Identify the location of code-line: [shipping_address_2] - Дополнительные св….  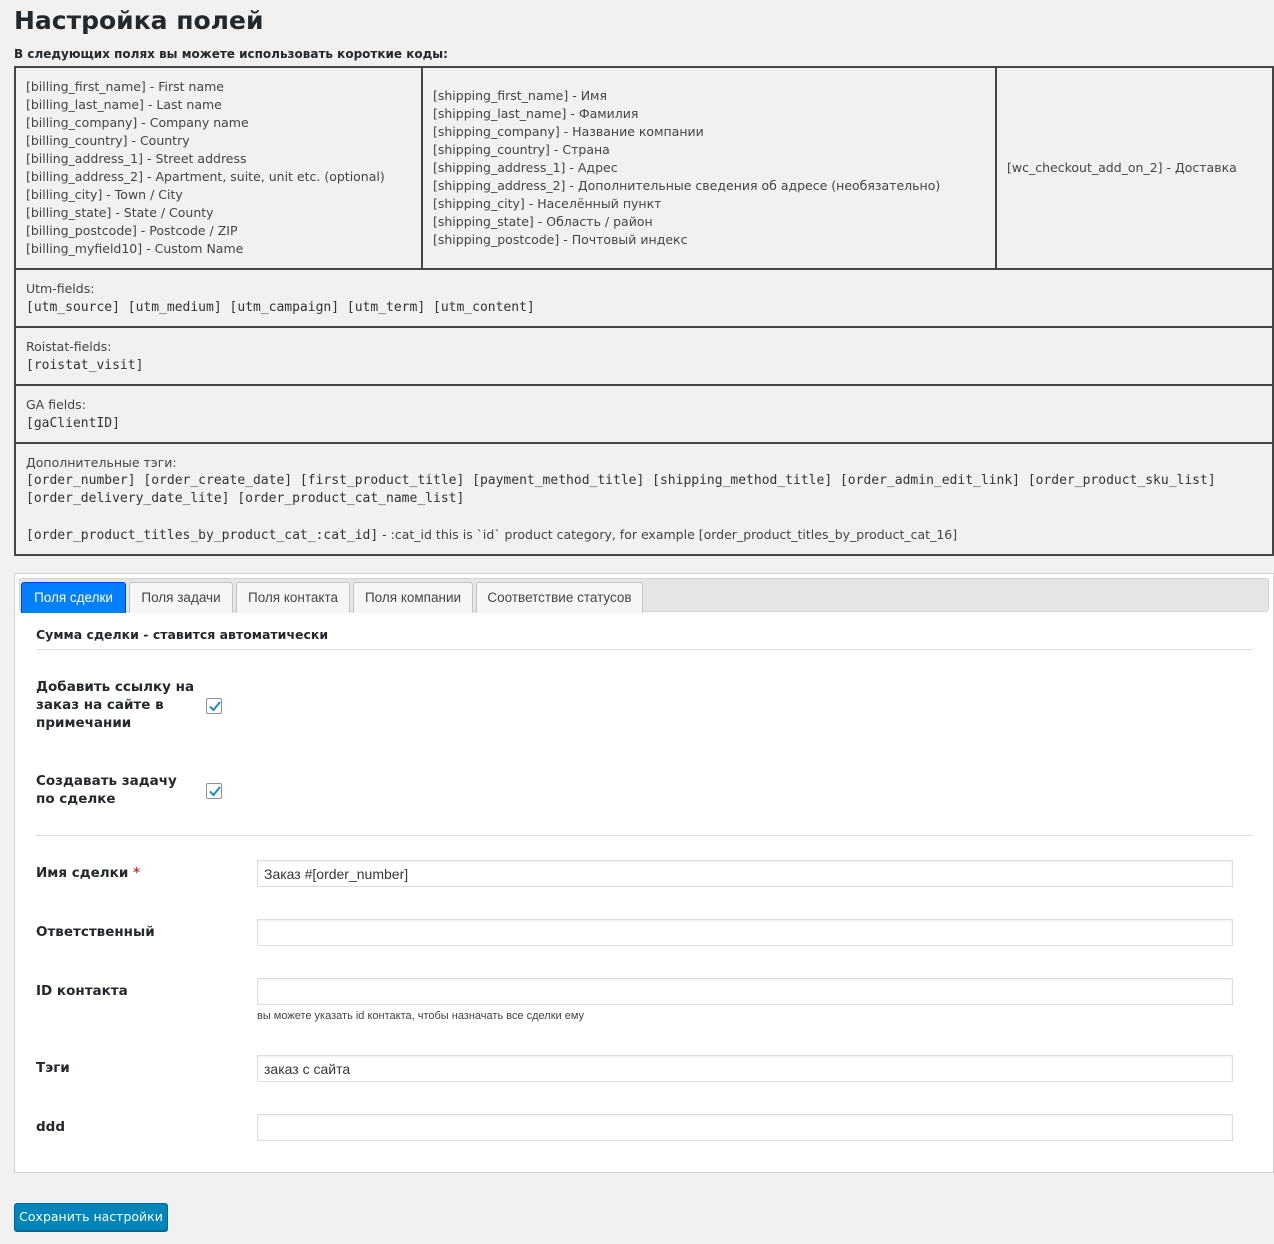
(687, 185).